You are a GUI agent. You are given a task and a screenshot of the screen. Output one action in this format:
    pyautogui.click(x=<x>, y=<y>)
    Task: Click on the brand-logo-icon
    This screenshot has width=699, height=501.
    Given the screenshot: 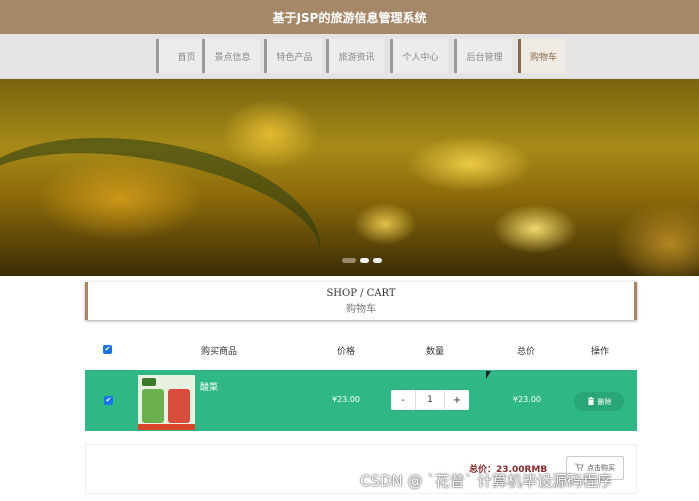 What is the action you would take?
    pyautogui.click(x=149, y=382)
    